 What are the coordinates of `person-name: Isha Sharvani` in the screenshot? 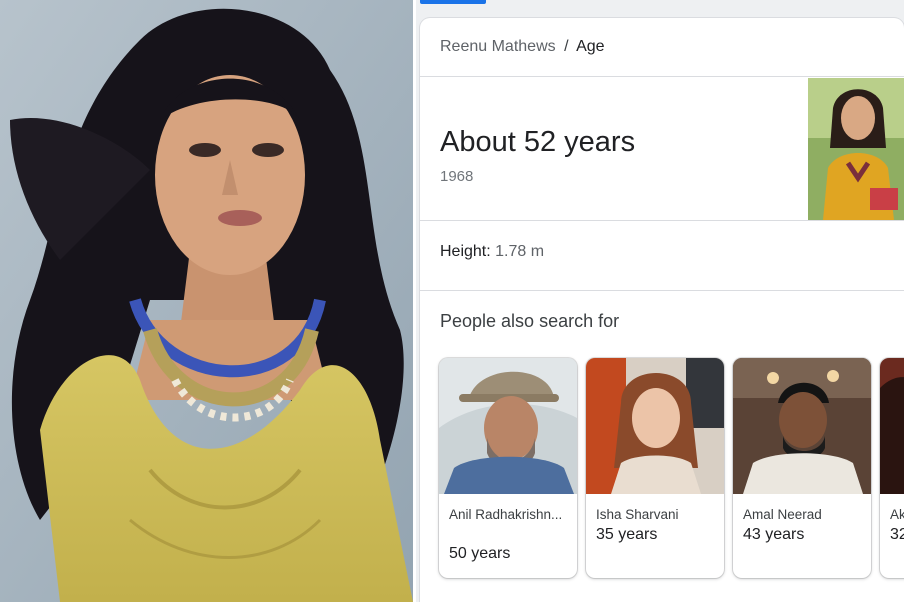 It's located at (637, 514).